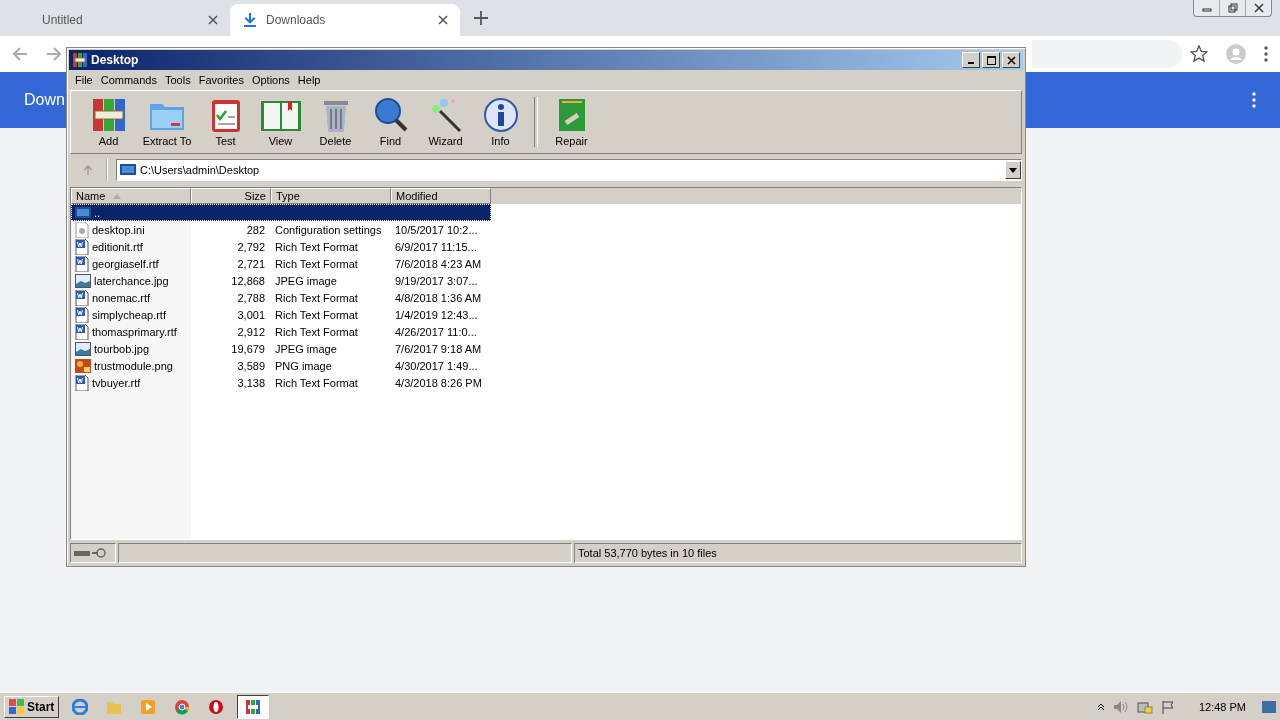 The height and width of the screenshot is (720, 1280). What do you see at coordinates (280, 122) in the screenshot?
I see `toolbar-button: View` at bounding box center [280, 122].